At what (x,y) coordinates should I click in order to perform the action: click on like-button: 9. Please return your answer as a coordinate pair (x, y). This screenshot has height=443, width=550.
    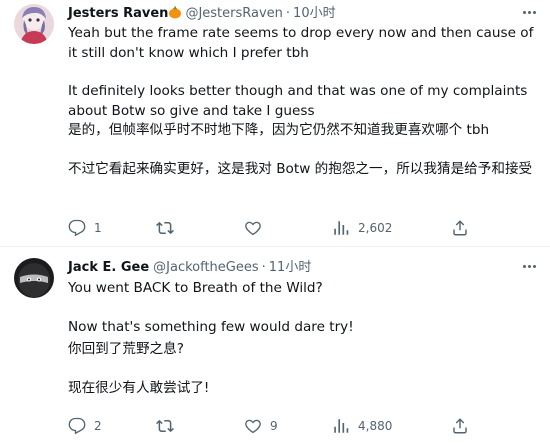
    Looking at the image, I should click on (261, 426).